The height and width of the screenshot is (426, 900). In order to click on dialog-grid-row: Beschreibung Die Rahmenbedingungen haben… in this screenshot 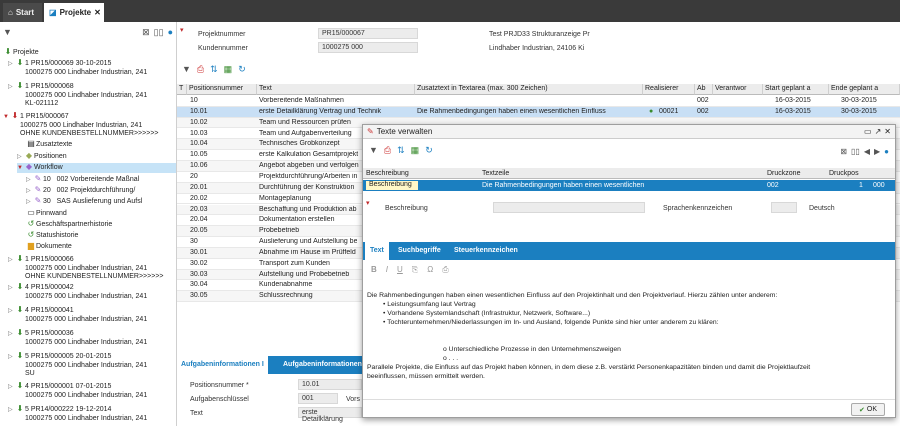, I will do `click(629, 185)`.